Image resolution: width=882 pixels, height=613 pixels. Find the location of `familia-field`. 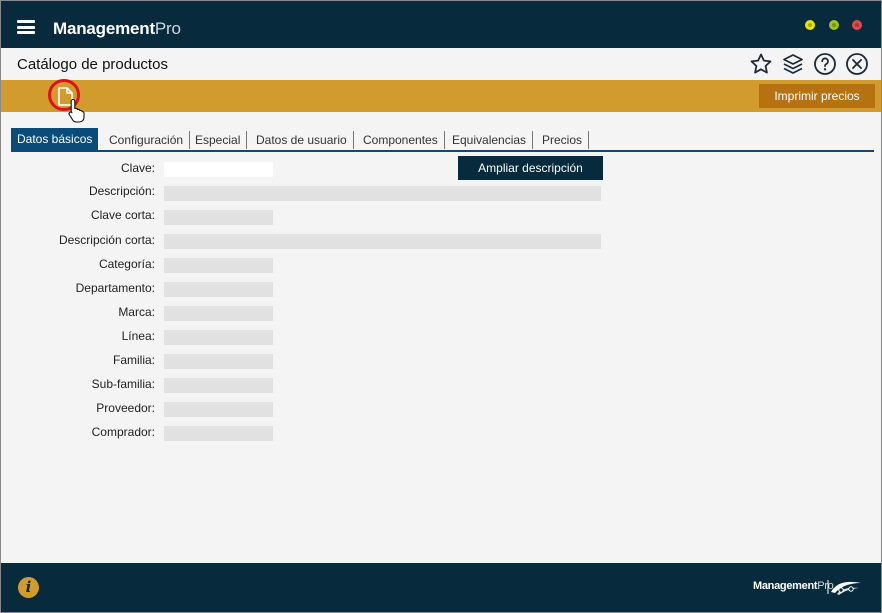

familia-field is located at coordinates (218, 361).